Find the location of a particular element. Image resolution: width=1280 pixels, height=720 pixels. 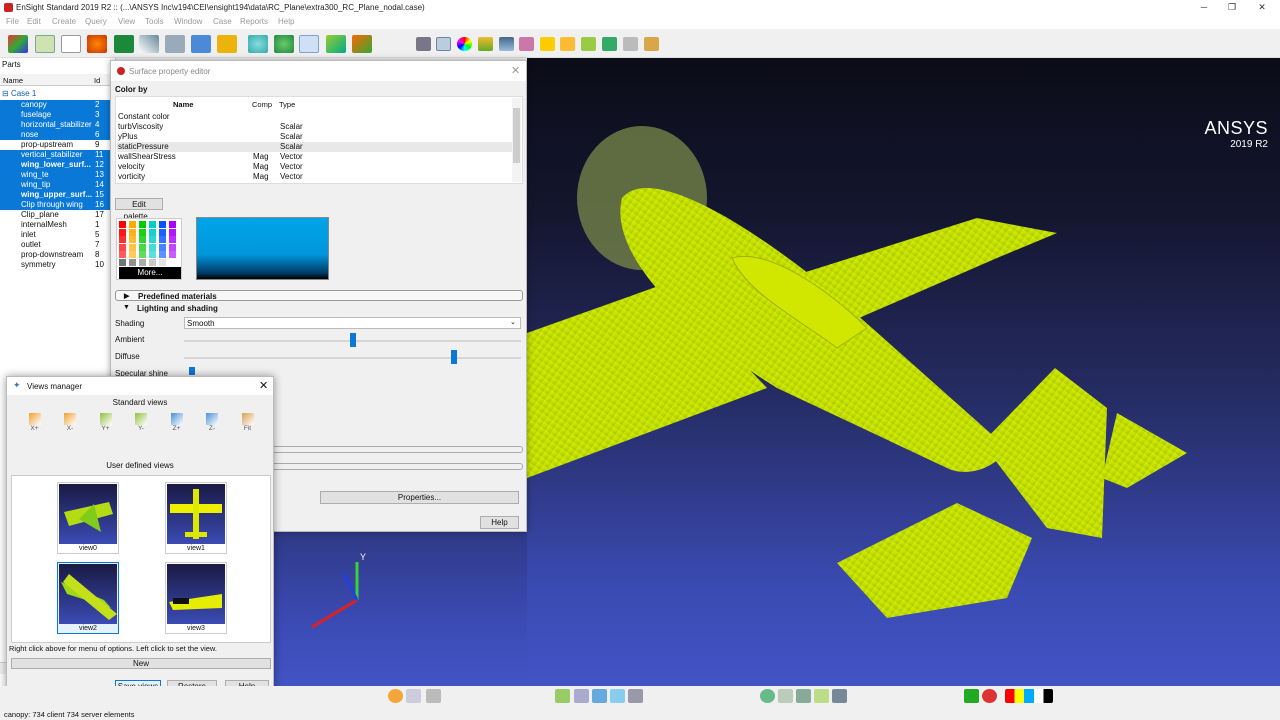

part-row: inlet 5 is located at coordinates (55, 235).